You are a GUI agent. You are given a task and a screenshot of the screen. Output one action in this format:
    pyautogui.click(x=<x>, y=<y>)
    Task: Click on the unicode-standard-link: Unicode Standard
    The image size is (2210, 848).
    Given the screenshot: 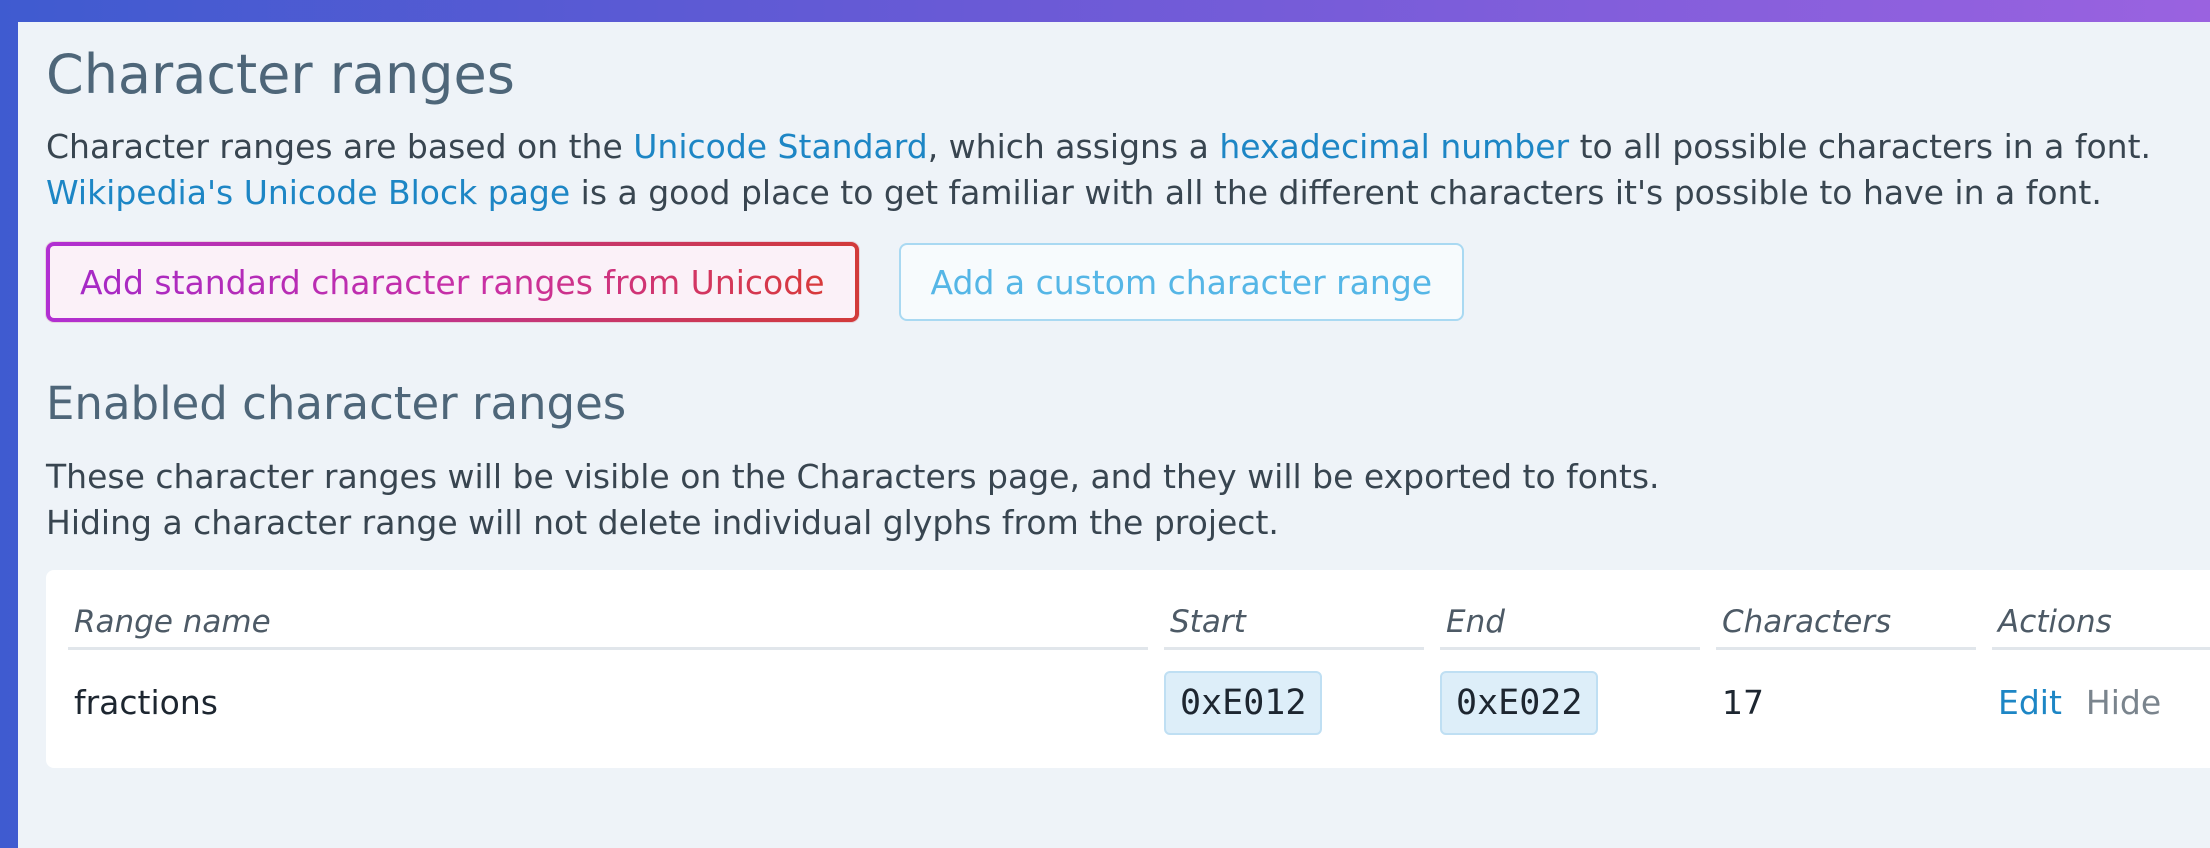 What is the action you would take?
    pyautogui.click(x=780, y=146)
    